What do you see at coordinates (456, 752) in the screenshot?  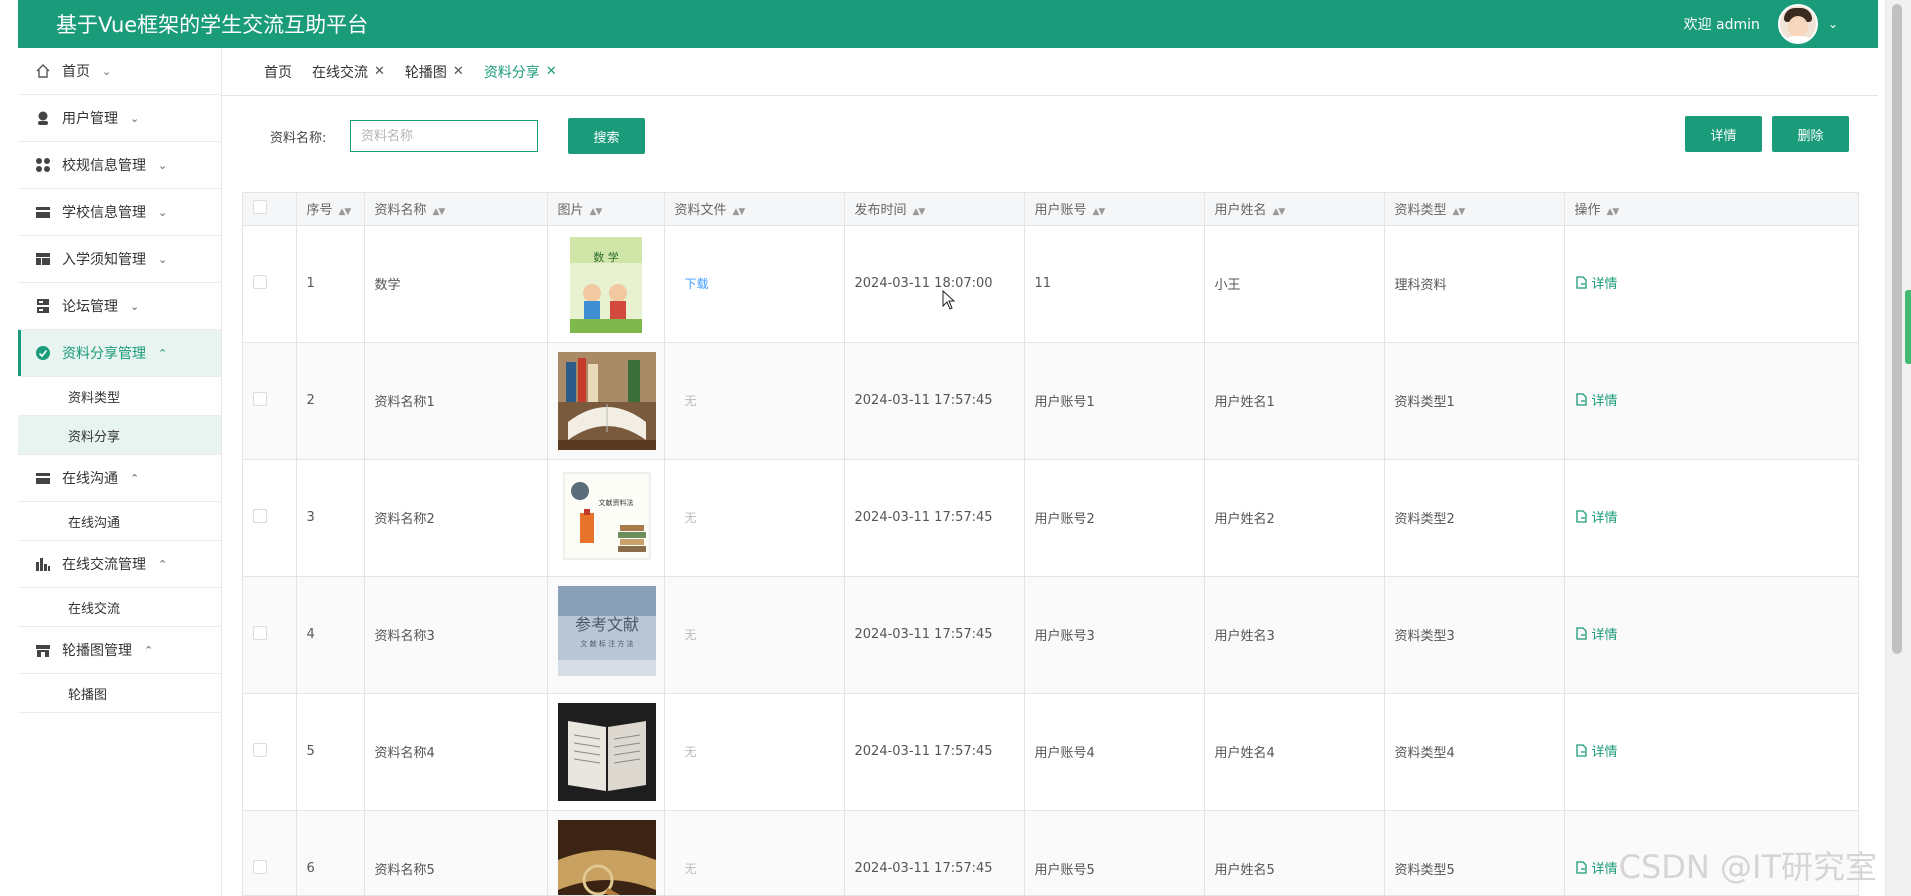 I see `cell-name: 资料名称4` at bounding box center [456, 752].